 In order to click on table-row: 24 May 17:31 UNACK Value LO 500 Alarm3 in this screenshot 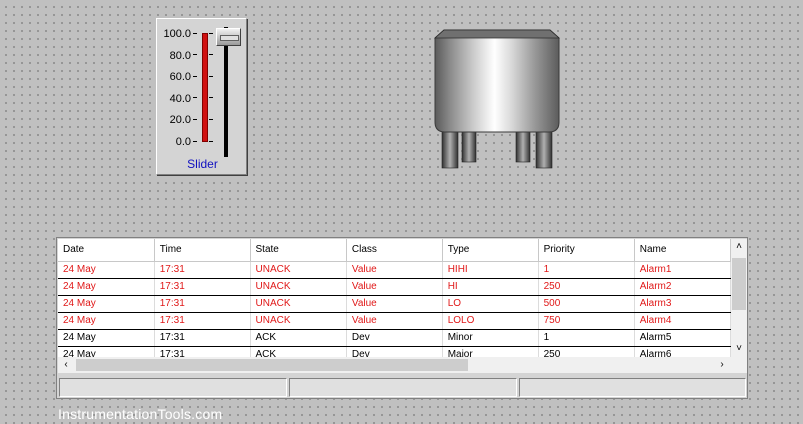, I will do `click(394, 304)`.